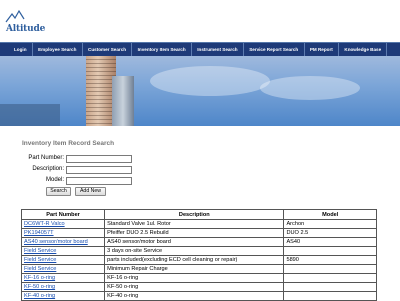 The height and width of the screenshot is (301, 400). What do you see at coordinates (274, 50) in the screenshot?
I see `nav-service-report-search: Service Report Search` at bounding box center [274, 50].